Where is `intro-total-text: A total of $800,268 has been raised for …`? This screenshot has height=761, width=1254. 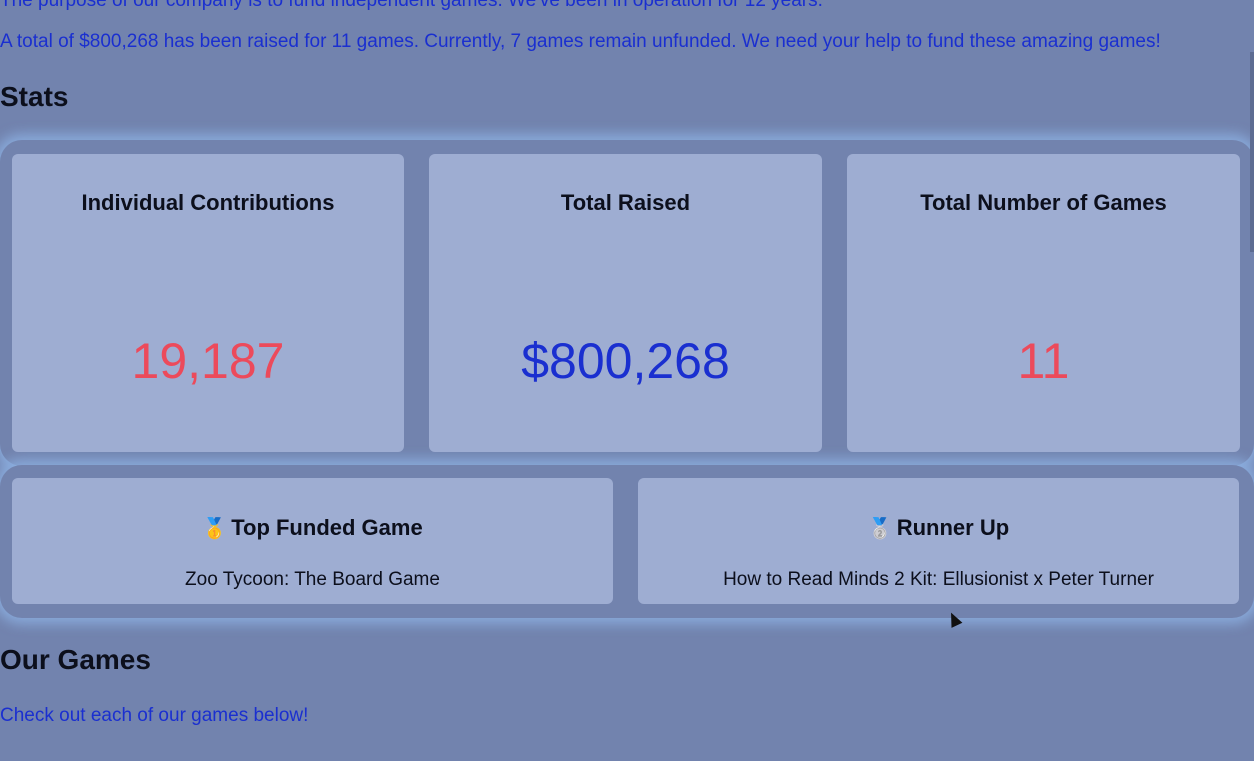 intro-total-text: A total of $800,268 has been raised for … is located at coordinates (580, 41).